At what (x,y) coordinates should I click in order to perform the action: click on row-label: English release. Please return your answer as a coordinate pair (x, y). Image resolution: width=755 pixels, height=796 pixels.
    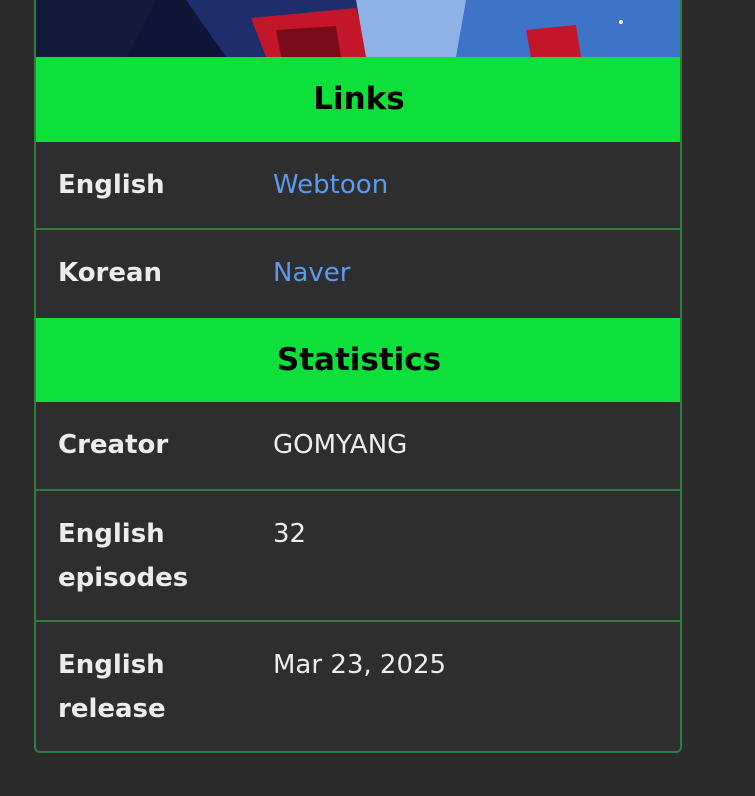
    Looking at the image, I should click on (112, 687).